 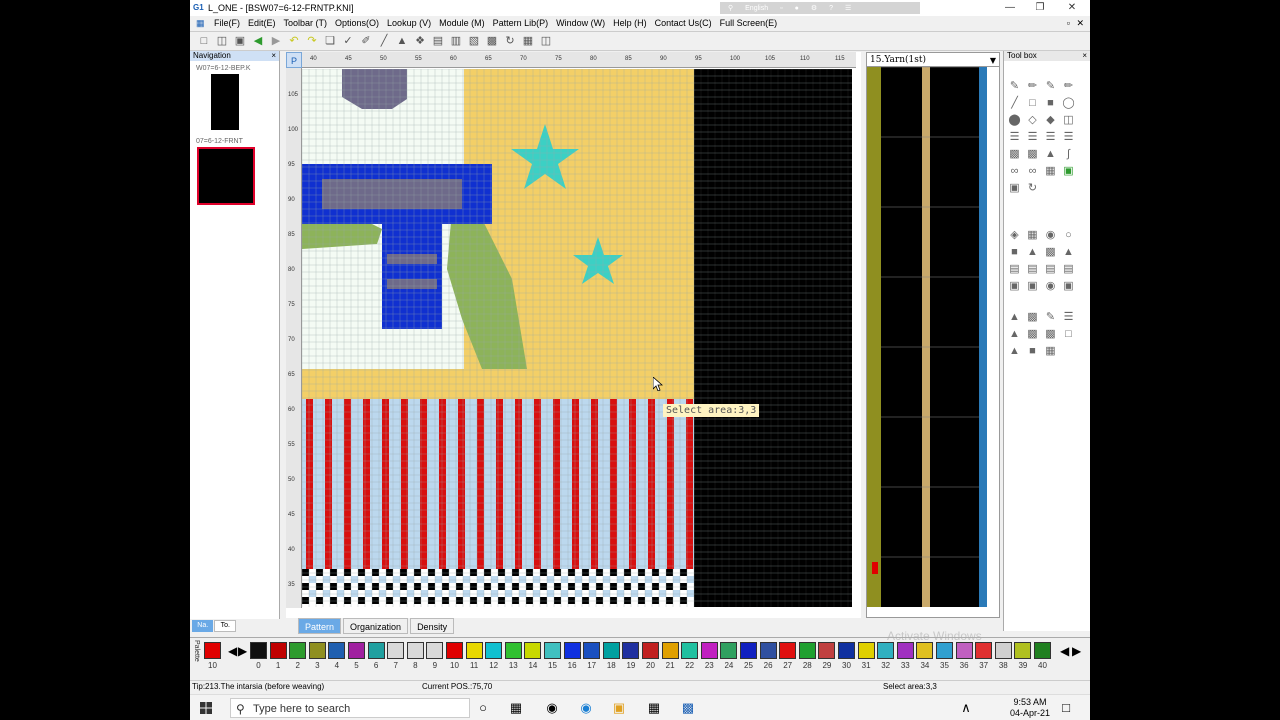 What do you see at coordinates (586, 708) in the screenshot?
I see `edge-icon: ◉` at bounding box center [586, 708].